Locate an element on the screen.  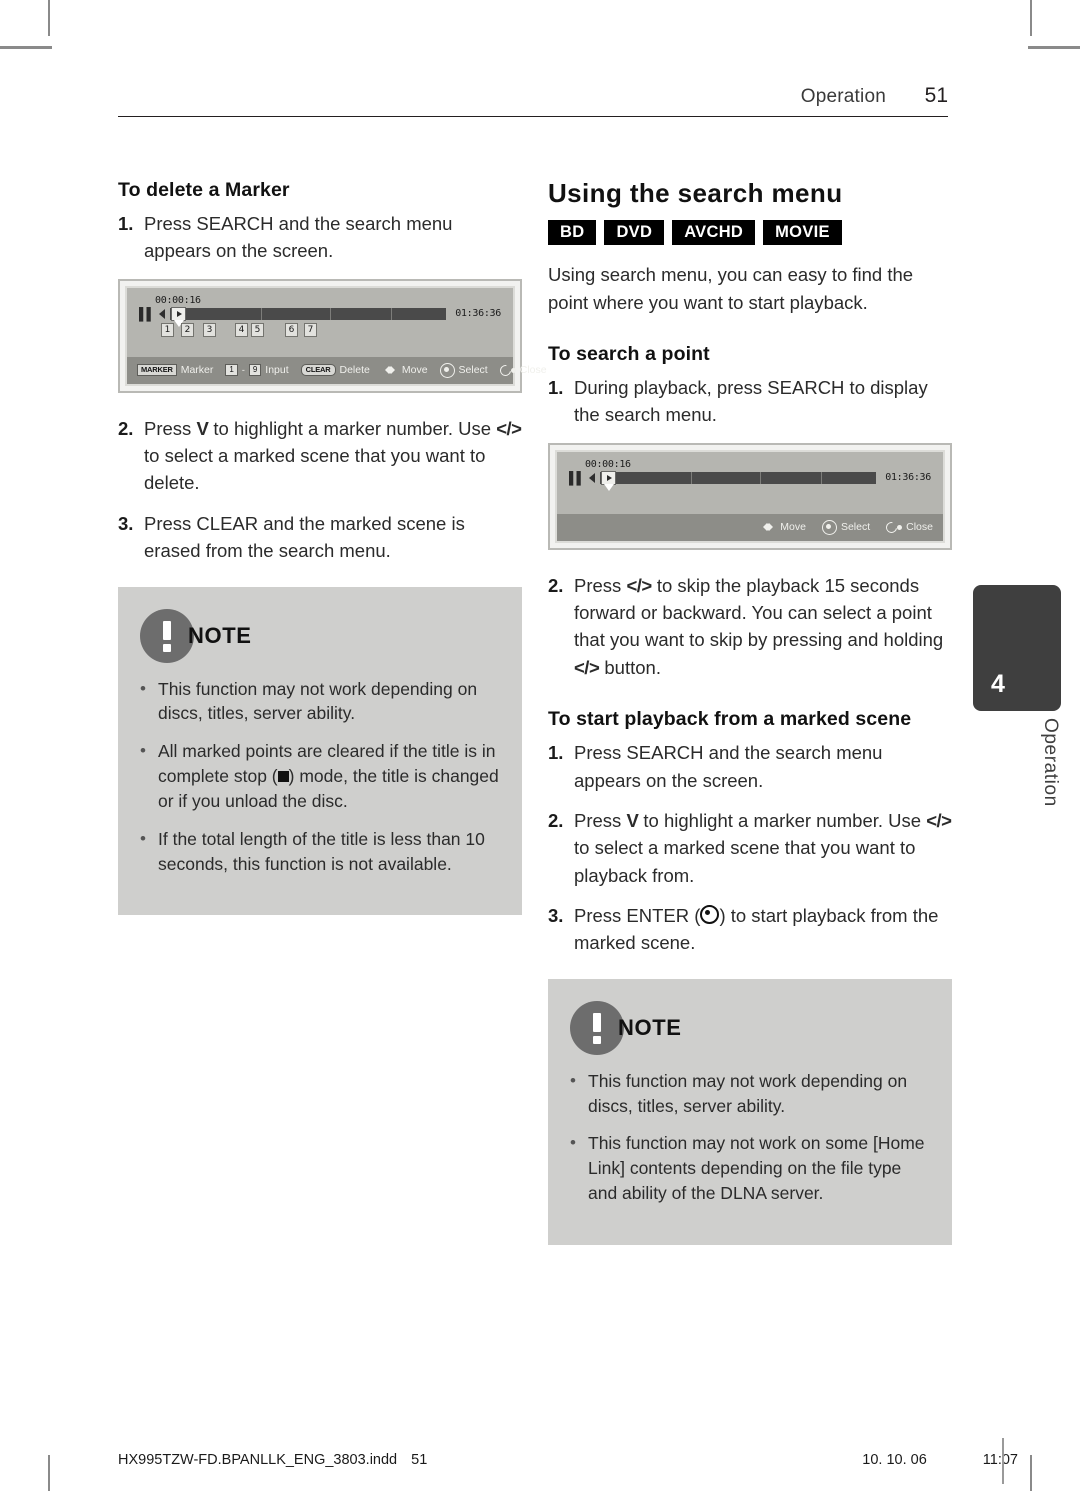
marker-chip: 2 is located at coordinates (187, 329).